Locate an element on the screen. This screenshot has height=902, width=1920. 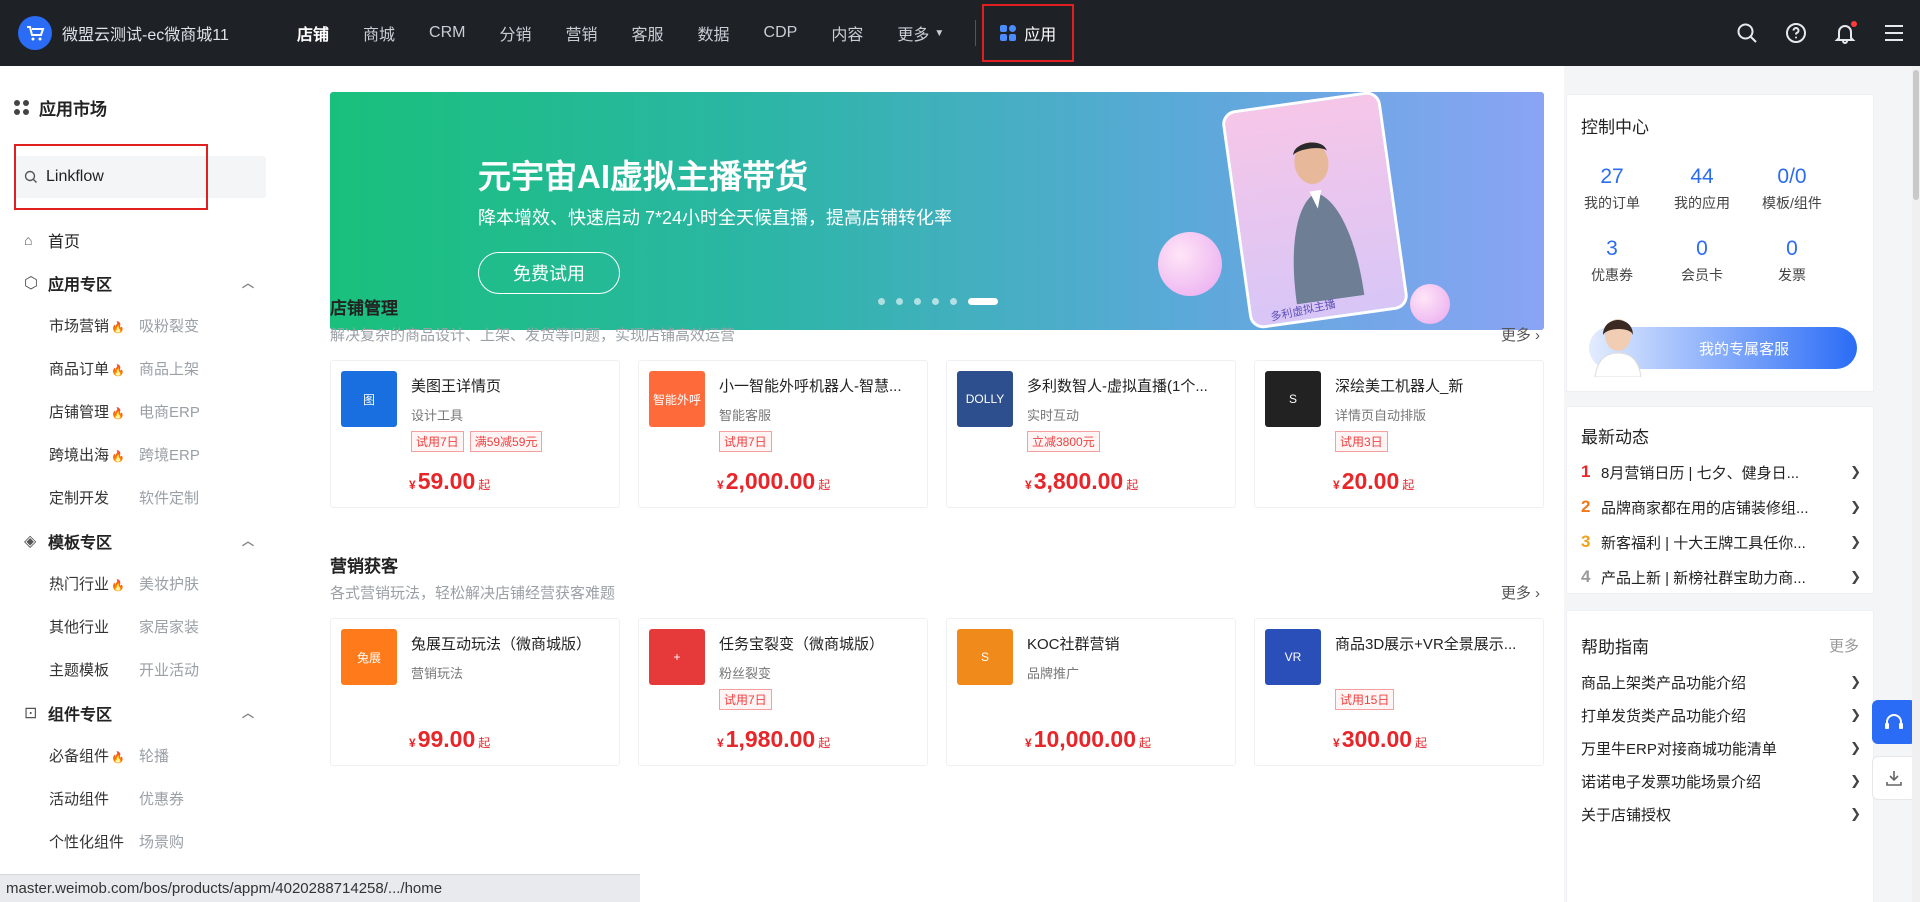
sidebar-item-other-industry: 其他行业 家居家装 is located at coordinates (144, 626).